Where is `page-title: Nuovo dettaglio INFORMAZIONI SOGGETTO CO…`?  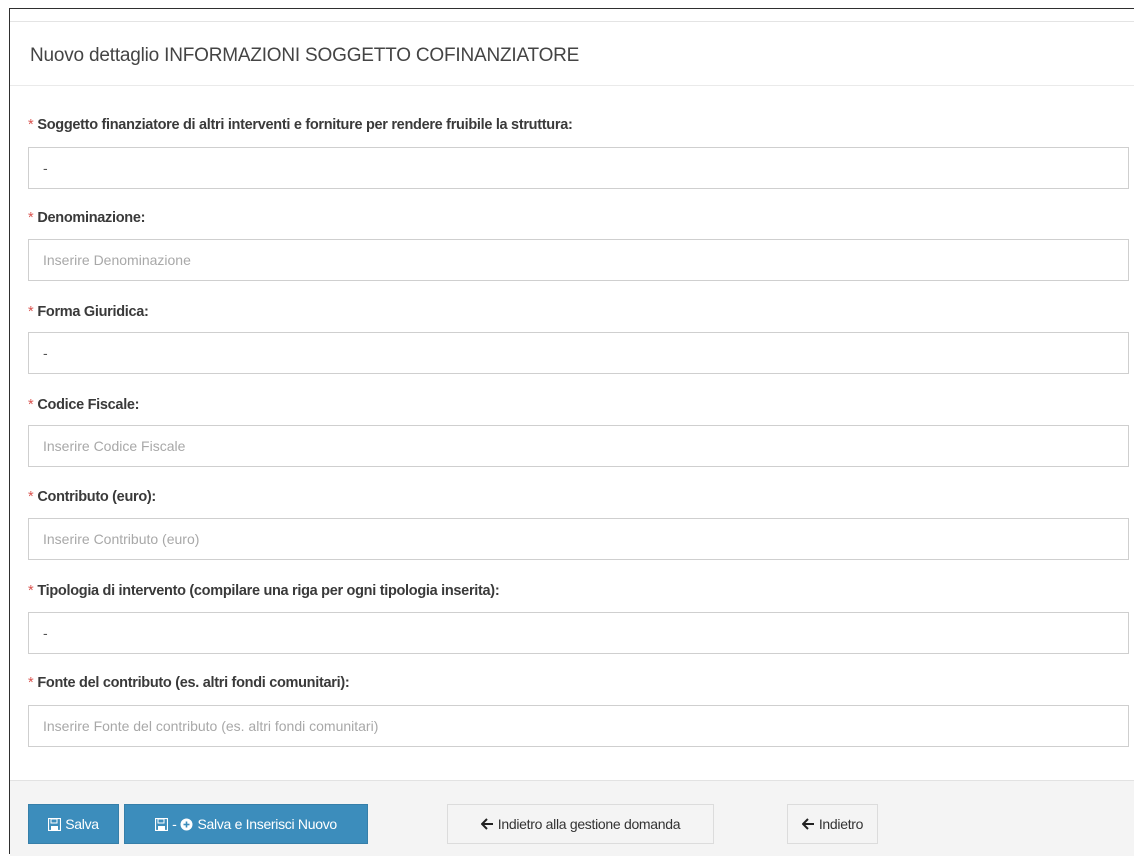
page-title: Nuovo dettaglio INFORMAZIONI SOGGETTO CO… is located at coordinates (305, 55).